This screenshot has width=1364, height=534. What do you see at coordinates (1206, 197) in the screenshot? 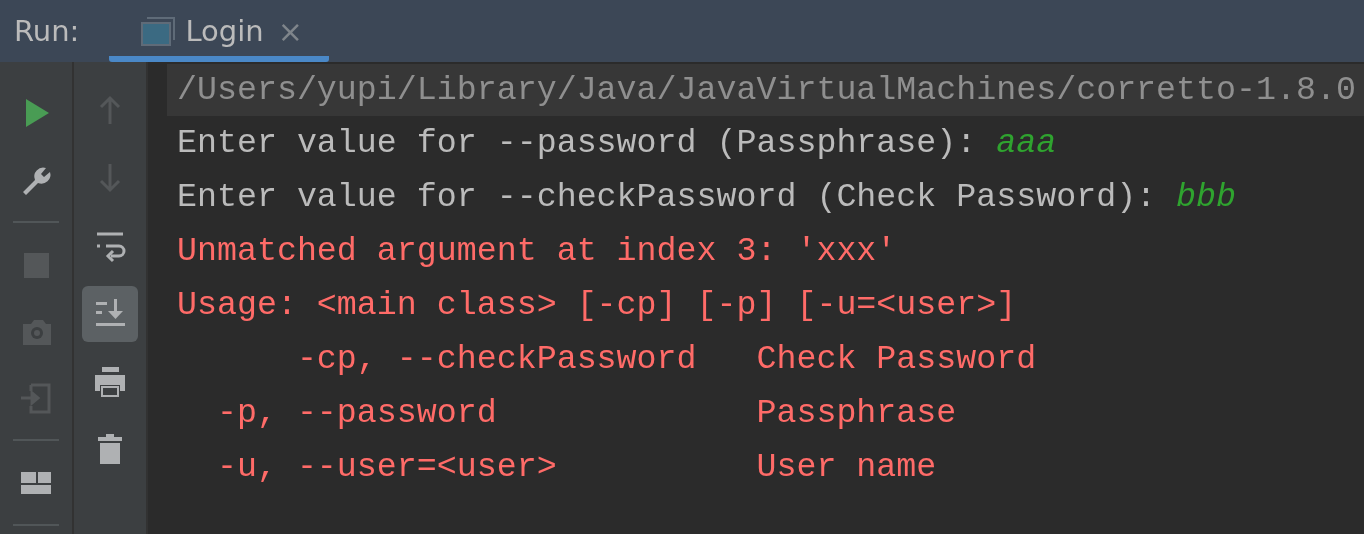
I see `typed-text: bbb` at bounding box center [1206, 197].